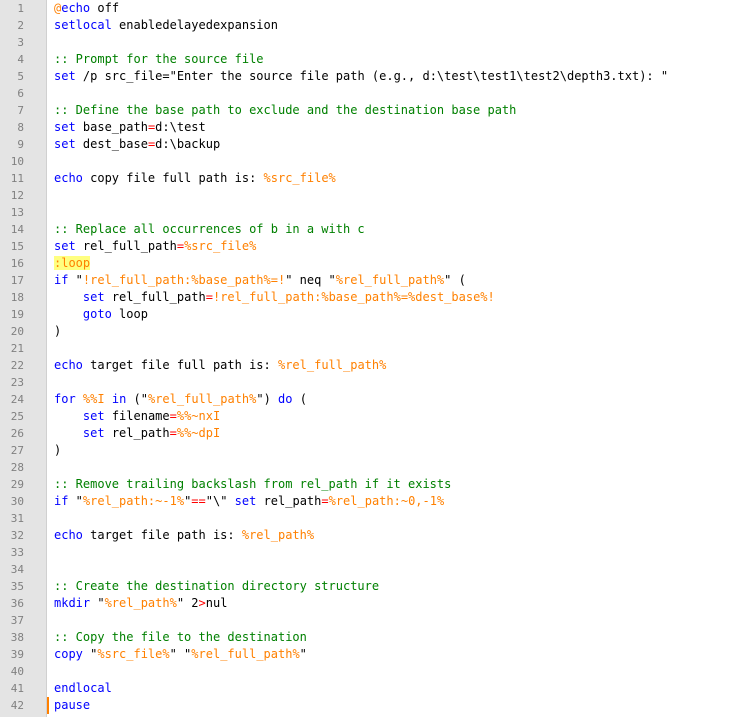 The image size is (736, 717). I want to click on line-number: 27, so click(17, 450).